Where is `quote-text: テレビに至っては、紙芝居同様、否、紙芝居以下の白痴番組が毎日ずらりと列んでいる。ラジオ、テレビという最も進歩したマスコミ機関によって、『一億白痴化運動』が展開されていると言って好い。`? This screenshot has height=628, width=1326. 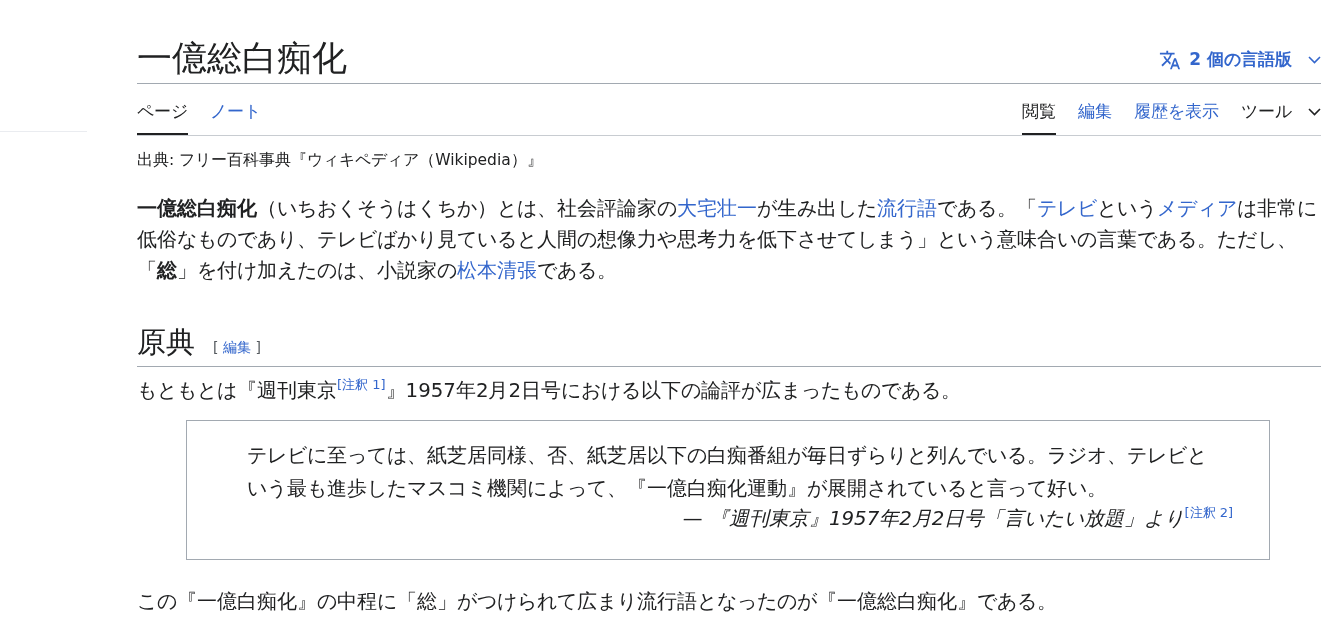
quote-text: テレビに至っては、紙芝居同様、否、紙芝居以下の白痴番組が毎日ずらりと列んでいる。ラジオ、テレビという最も進歩したマスコミ機関によって、『一億白痴化運動』が展開されていると言って好い。 is located at coordinates (727, 472).